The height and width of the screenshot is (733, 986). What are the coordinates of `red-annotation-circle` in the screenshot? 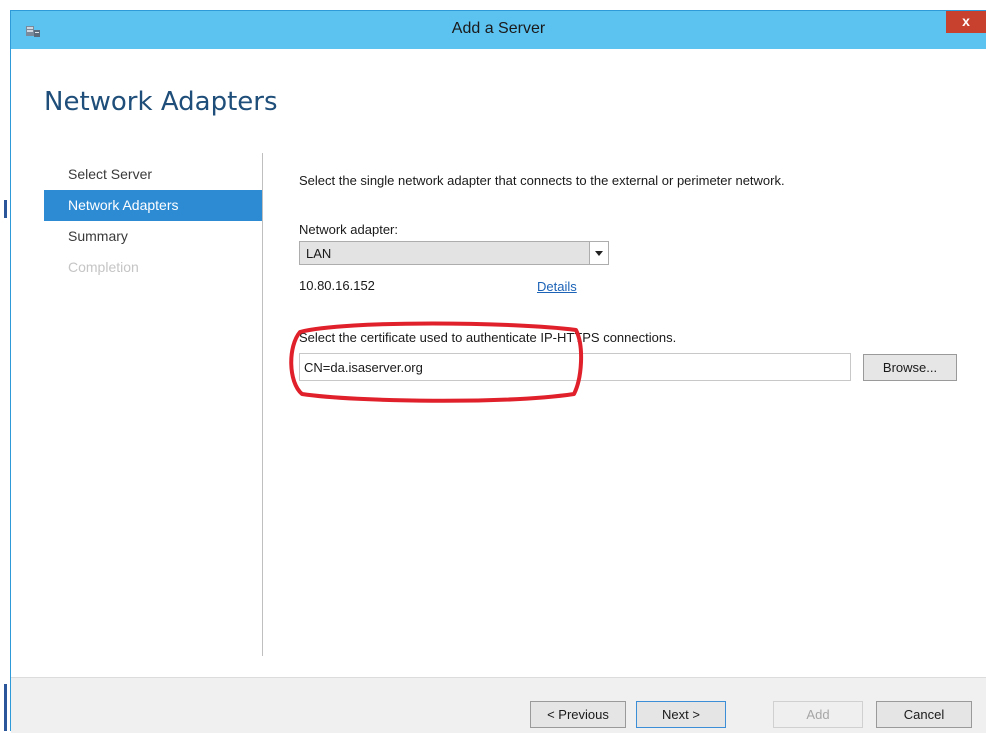 It's located at (436, 362).